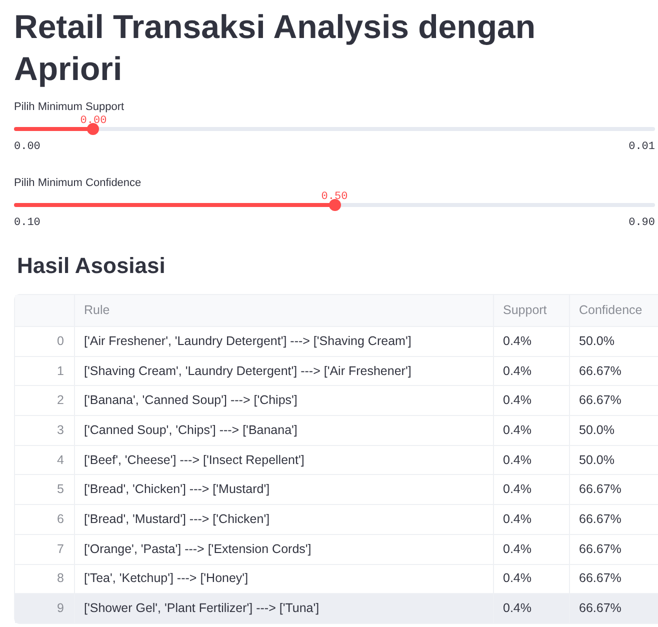 Image resolution: width=658 pixels, height=627 pixels. Describe the element at coordinates (641, 223) in the screenshot. I see `slider-max: 0.90` at that location.